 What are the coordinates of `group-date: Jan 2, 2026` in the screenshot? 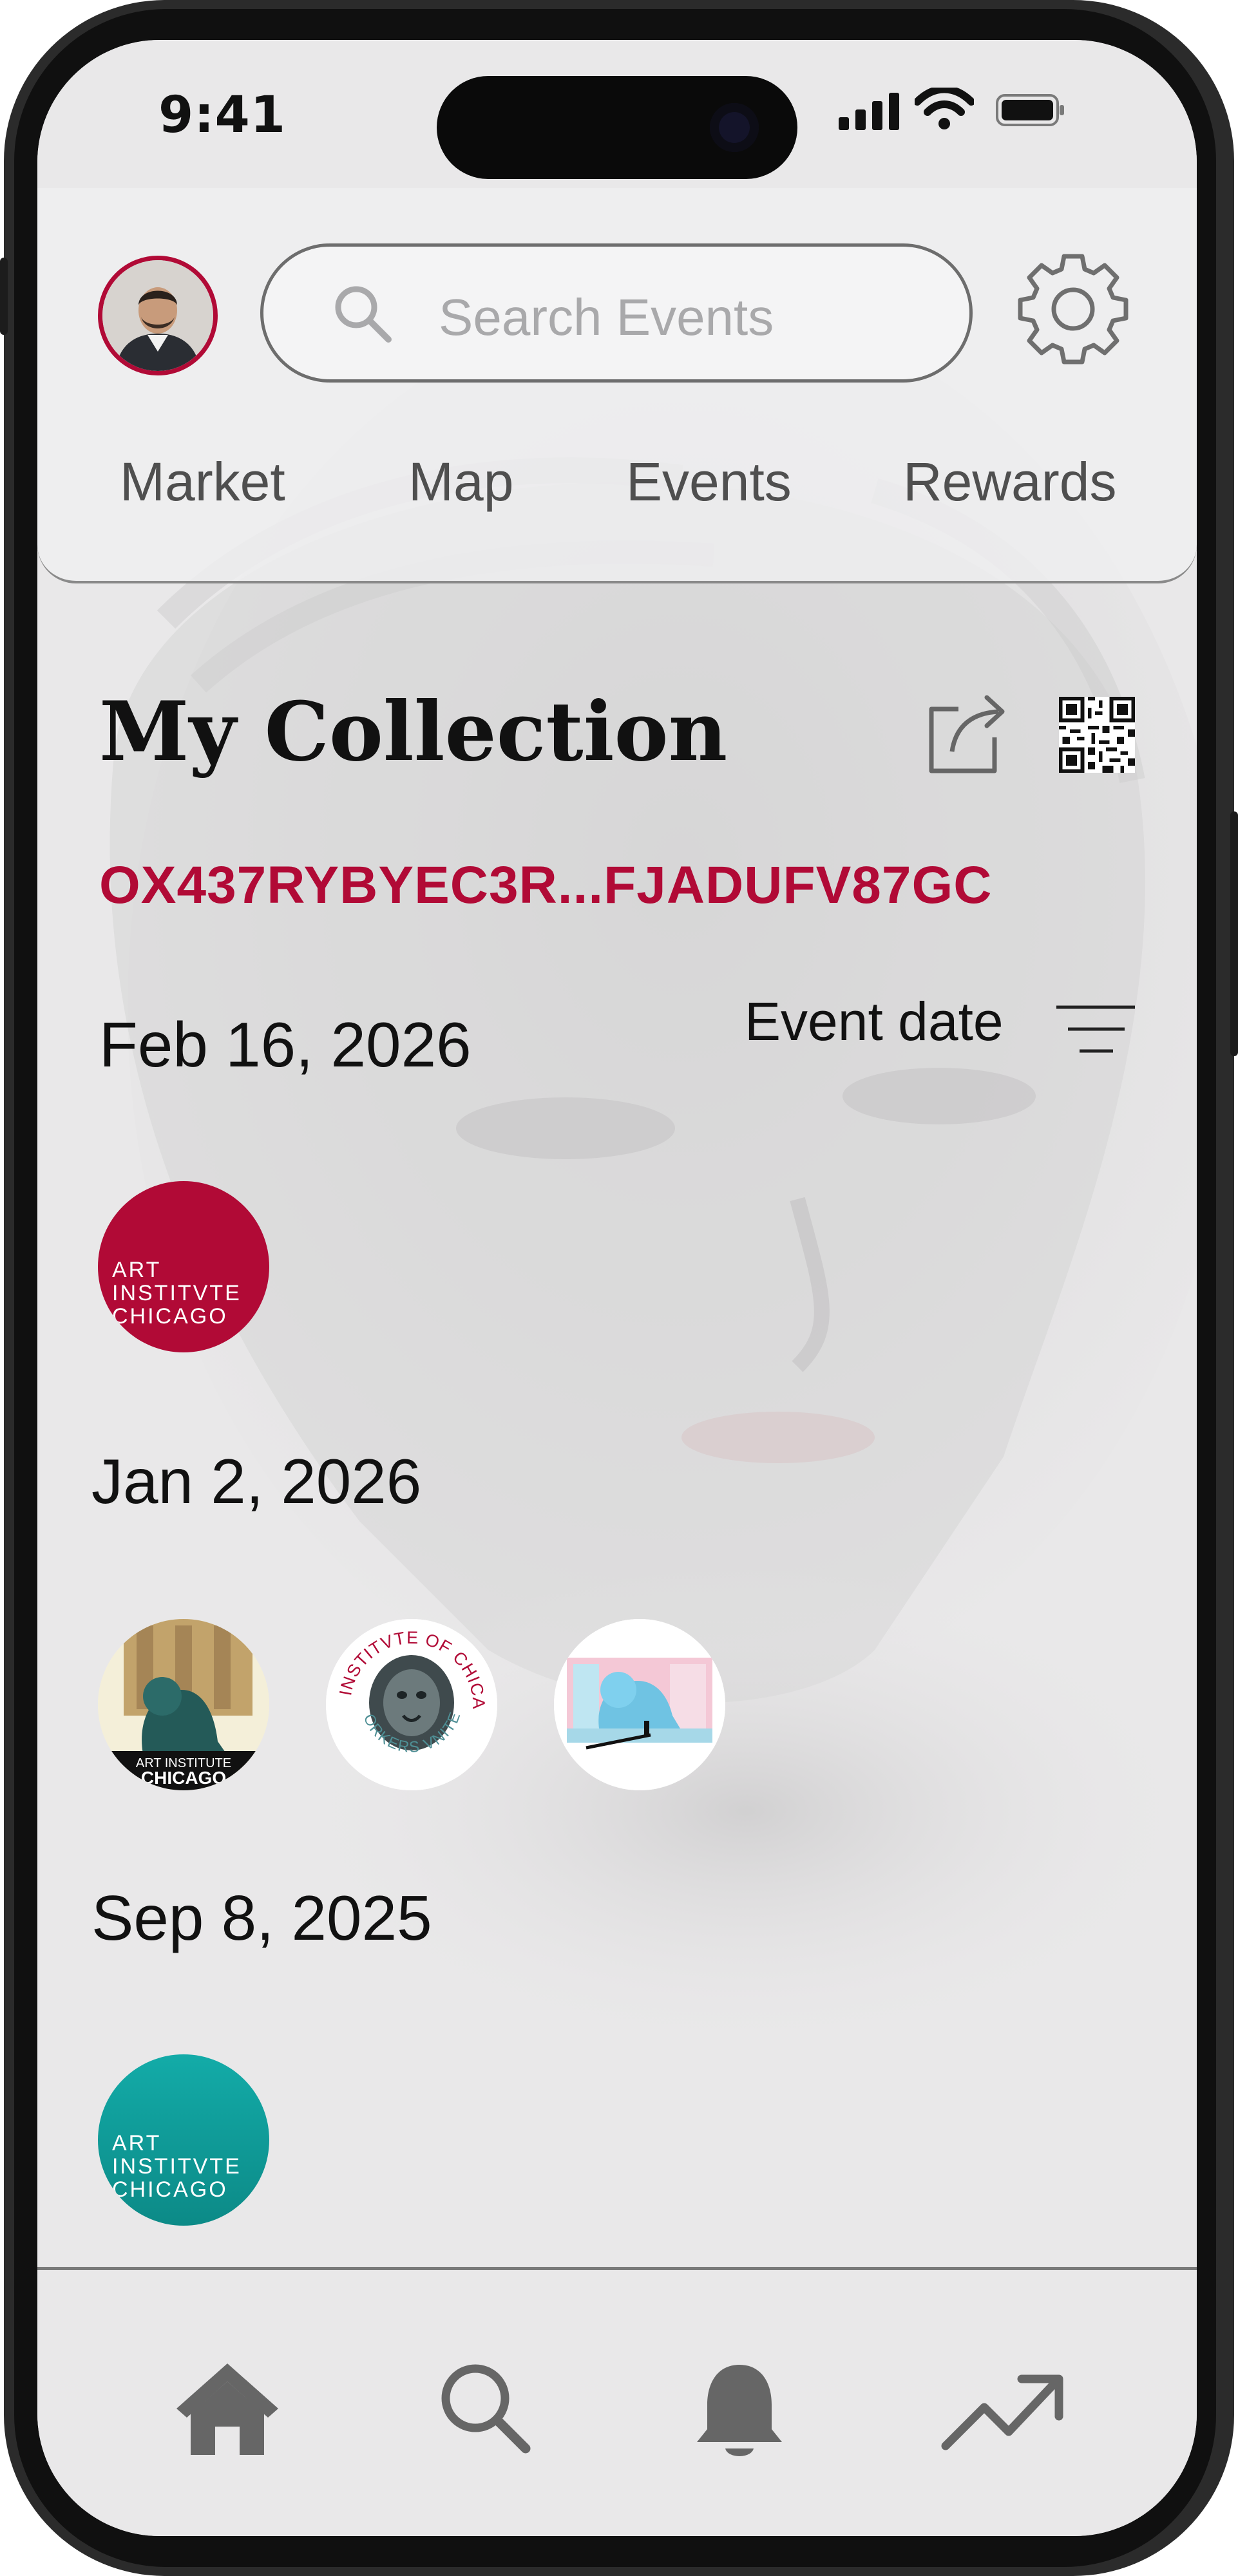 It's located at (257, 1481).